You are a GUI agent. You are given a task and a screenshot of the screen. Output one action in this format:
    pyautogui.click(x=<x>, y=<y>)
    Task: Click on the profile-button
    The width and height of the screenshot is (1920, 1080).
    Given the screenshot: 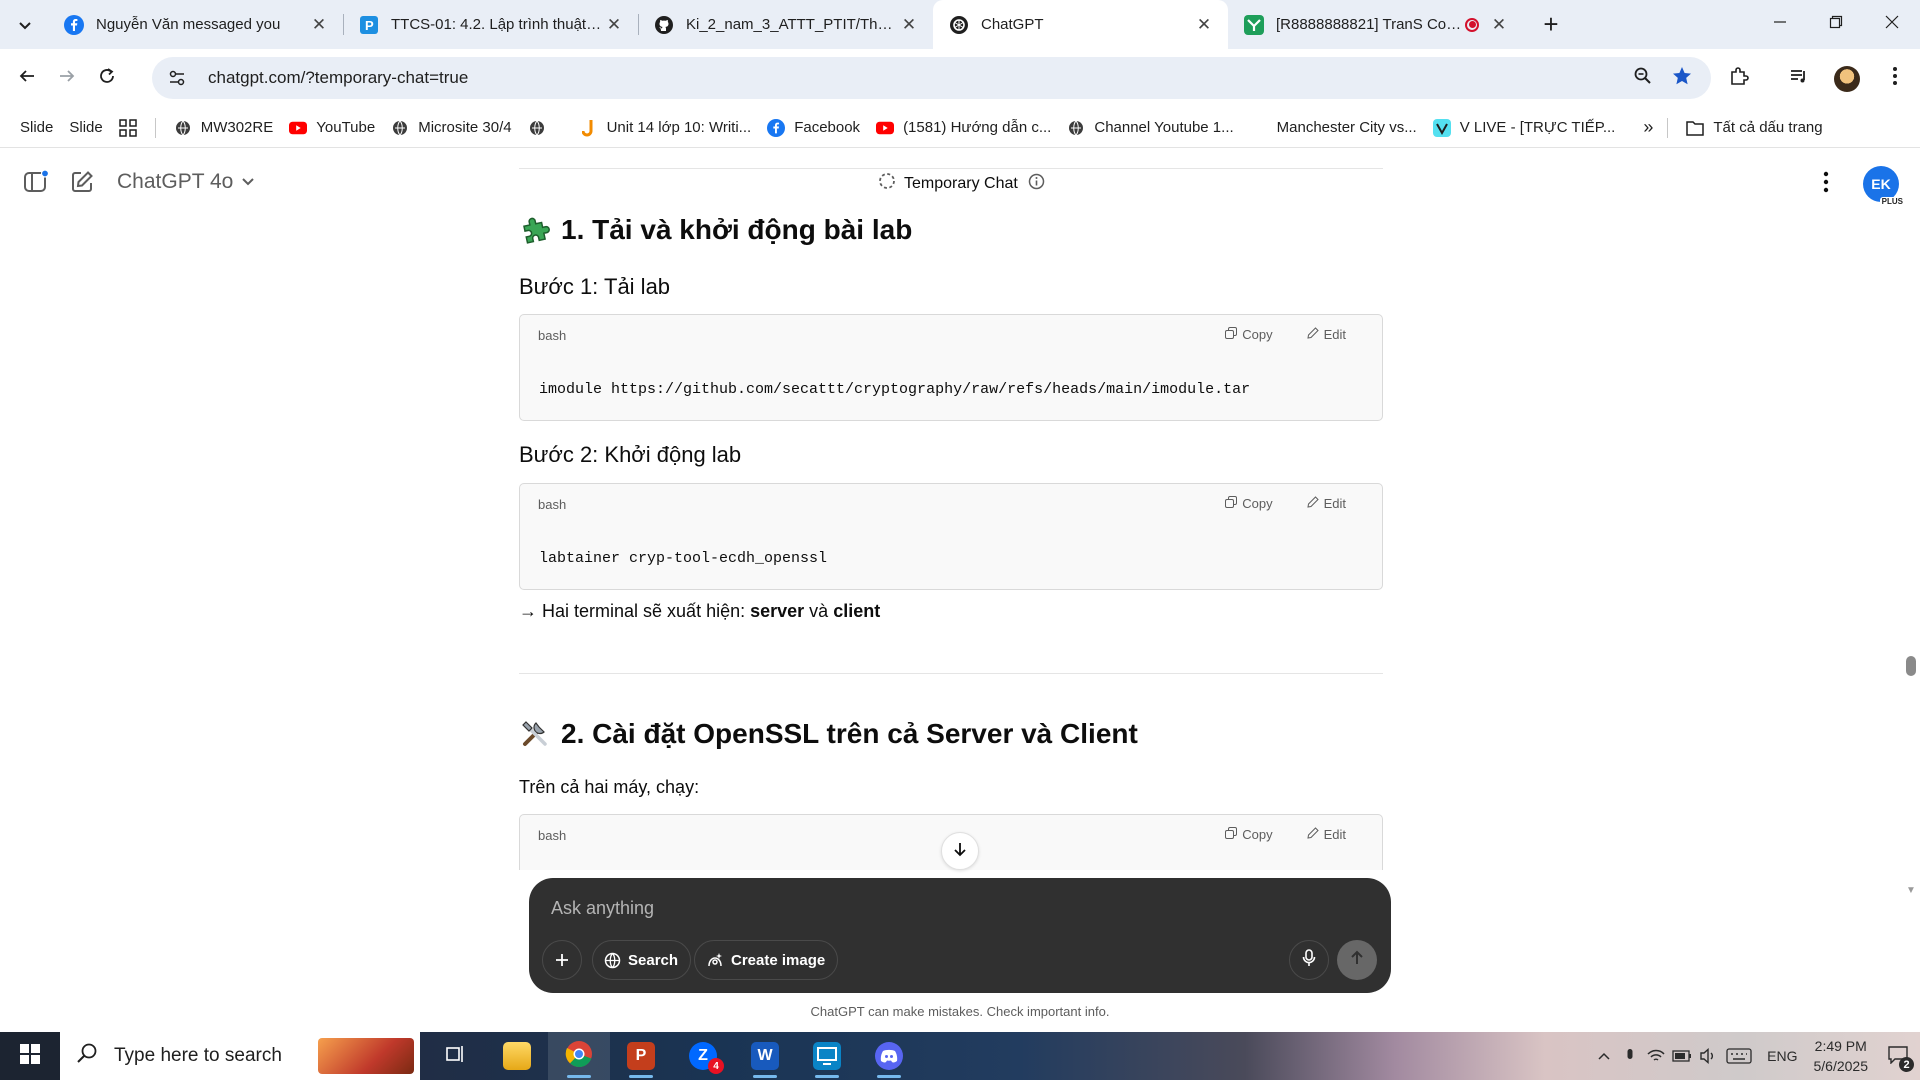 What is the action you would take?
    pyautogui.click(x=1847, y=79)
    